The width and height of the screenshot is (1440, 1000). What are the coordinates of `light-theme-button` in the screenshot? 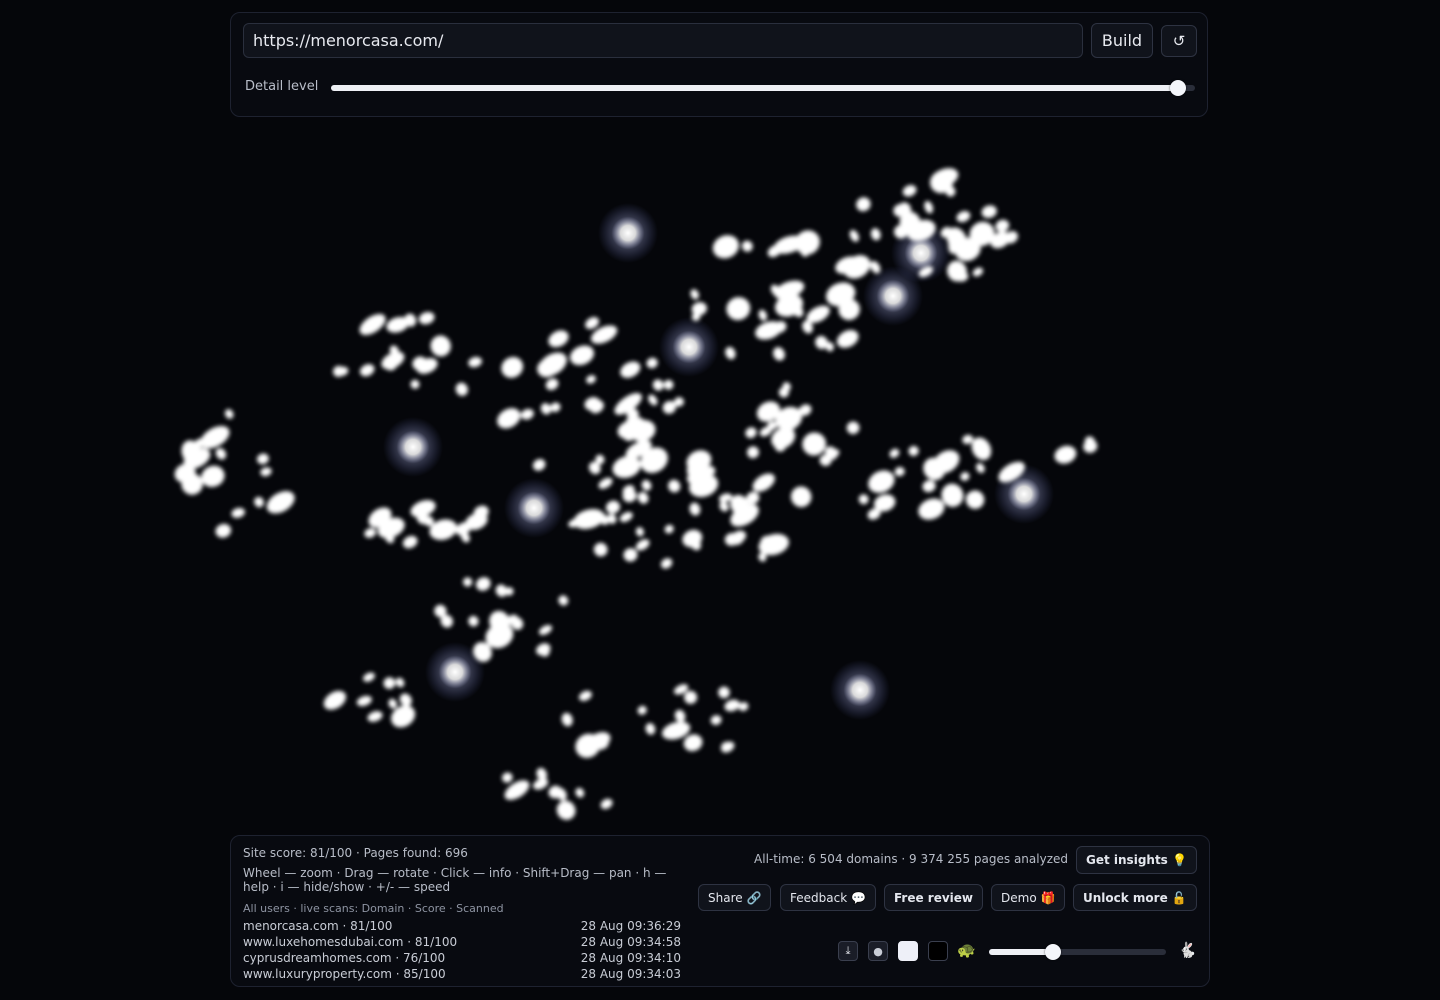 It's located at (908, 951).